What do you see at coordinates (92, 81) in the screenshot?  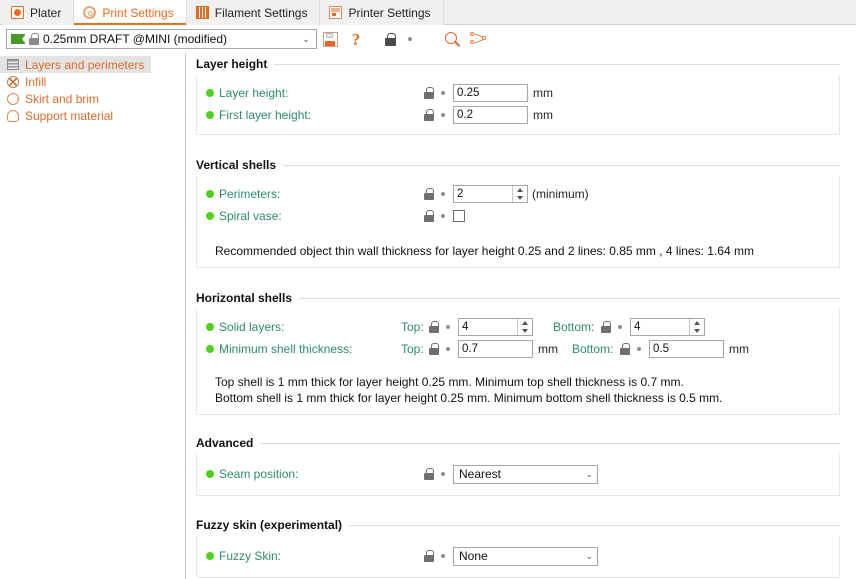 I see `sidebar-item-infill: Infill` at bounding box center [92, 81].